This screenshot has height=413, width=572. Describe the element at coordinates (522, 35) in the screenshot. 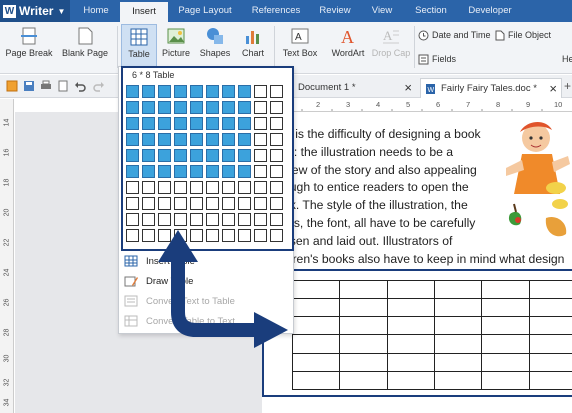

I see `file-object-button: File Object` at that location.